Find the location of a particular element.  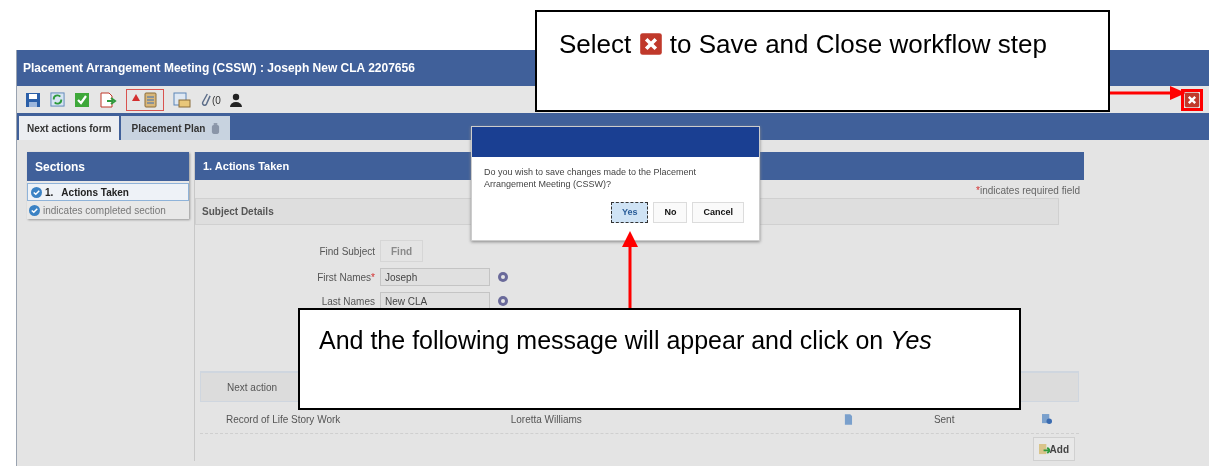

save-close-button is located at coordinates (1192, 99).